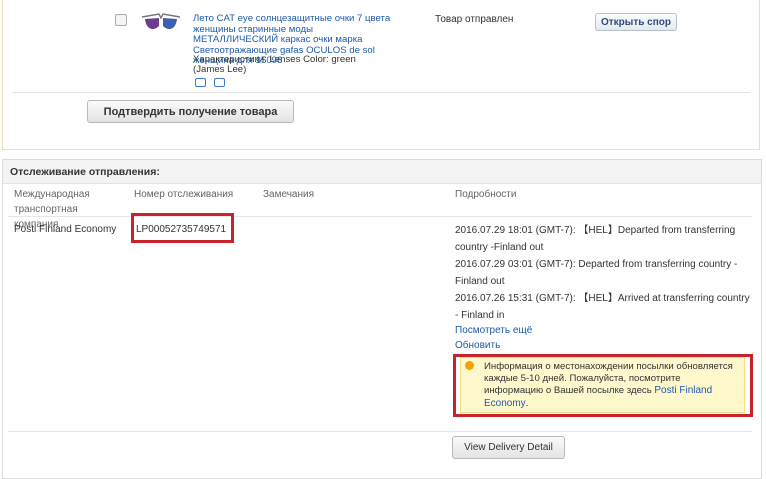  What do you see at coordinates (527, 403) in the screenshot?
I see `notice-tail: .` at bounding box center [527, 403].